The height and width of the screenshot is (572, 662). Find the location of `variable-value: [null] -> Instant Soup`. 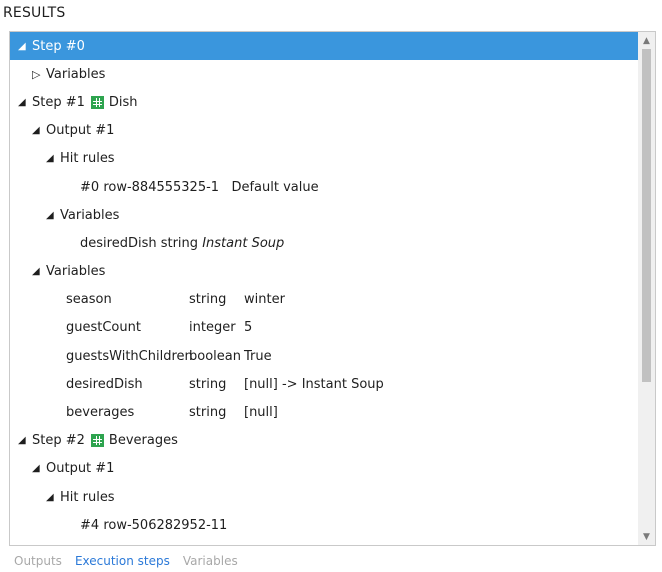

variable-value: [null] -> Instant Soup is located at coordinates (314, 384).